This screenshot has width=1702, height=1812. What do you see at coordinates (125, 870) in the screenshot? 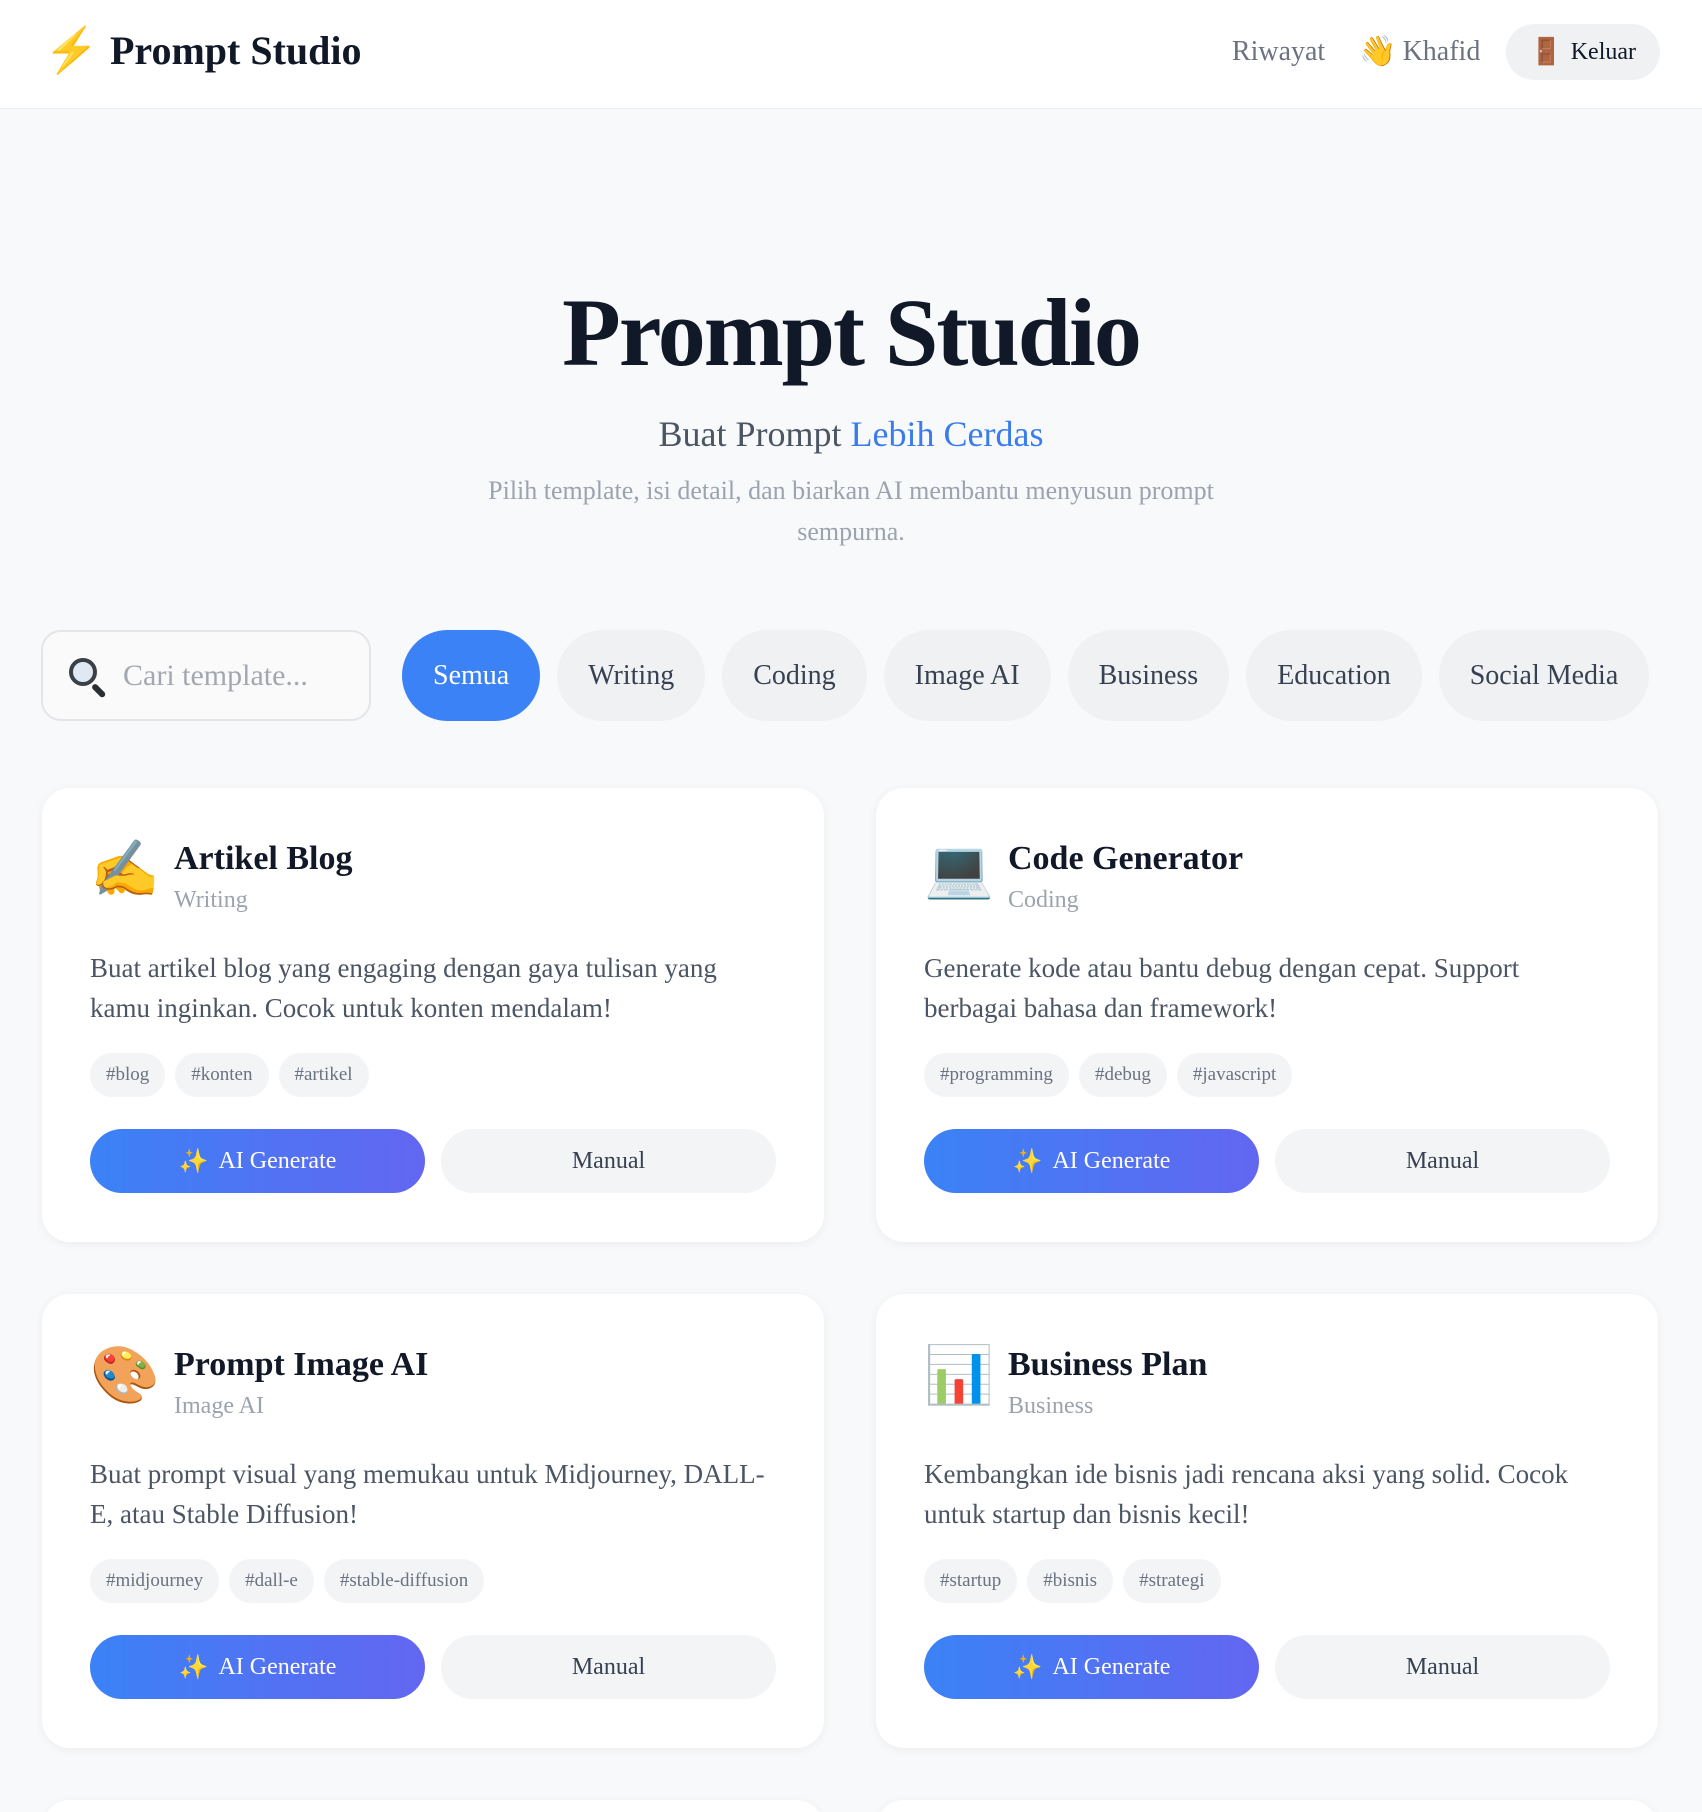
I see `writing-hand-icon: ✍️` at bounding box center [125, 870].